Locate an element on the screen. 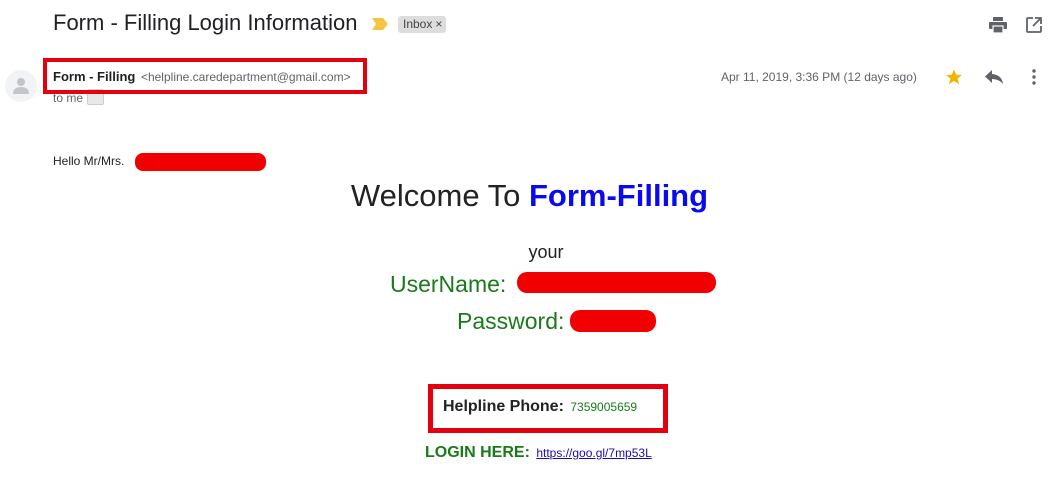 The image size is (1059, 484). more-vertical-icon is located at coordinates (1034, 77).